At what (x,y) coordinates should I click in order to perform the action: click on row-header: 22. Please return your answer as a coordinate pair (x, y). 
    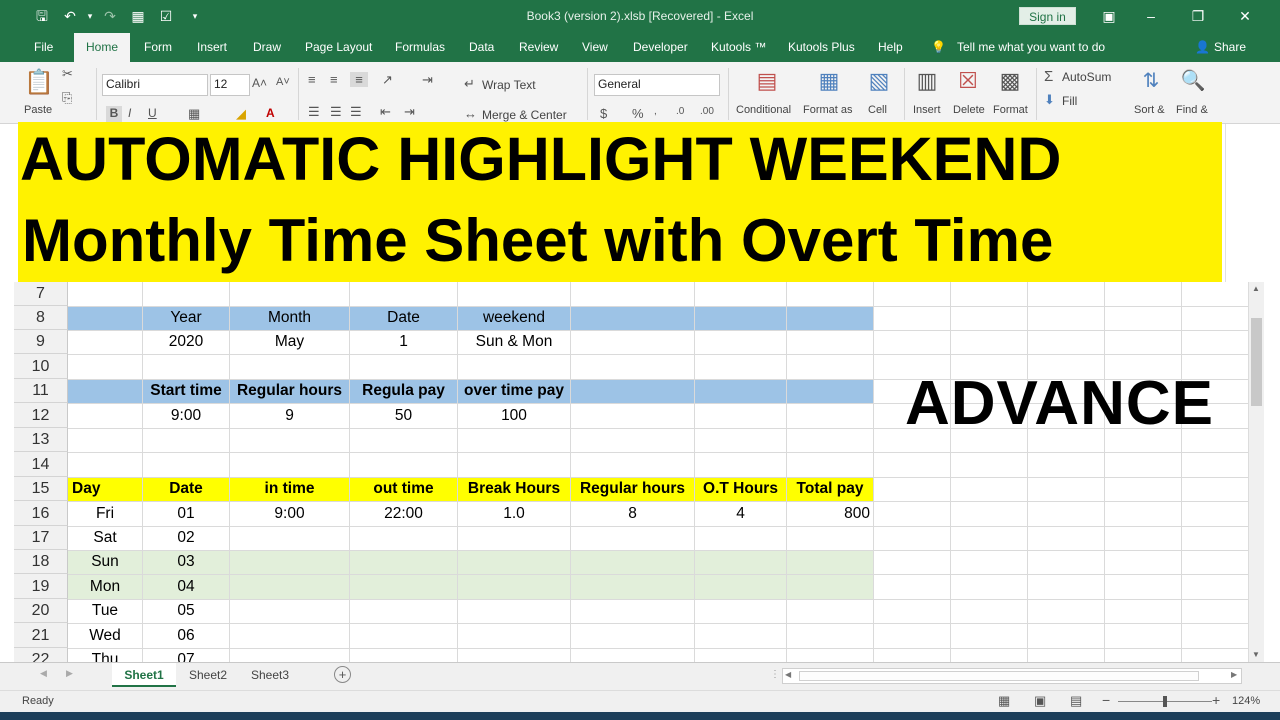
    Looking at the image, I should click on (41, 655).